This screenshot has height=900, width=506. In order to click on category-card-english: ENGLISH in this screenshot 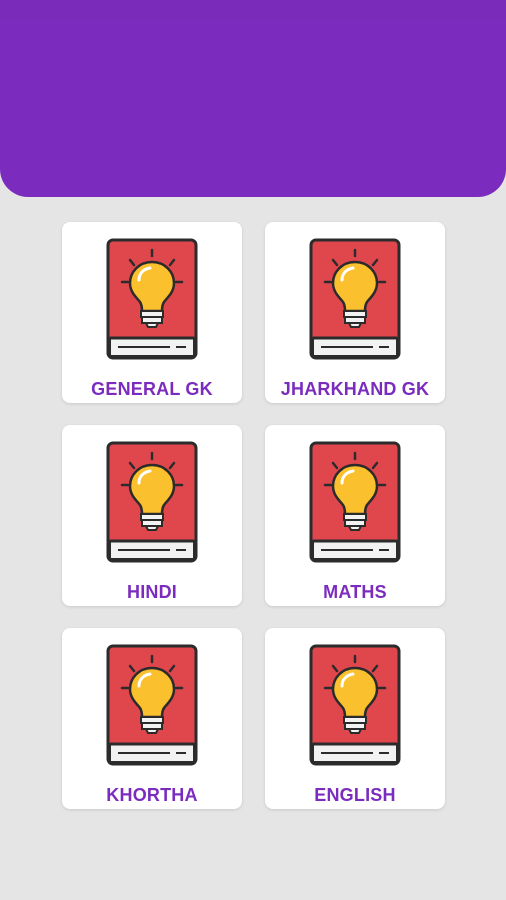, I will do `click(355, 718)`.